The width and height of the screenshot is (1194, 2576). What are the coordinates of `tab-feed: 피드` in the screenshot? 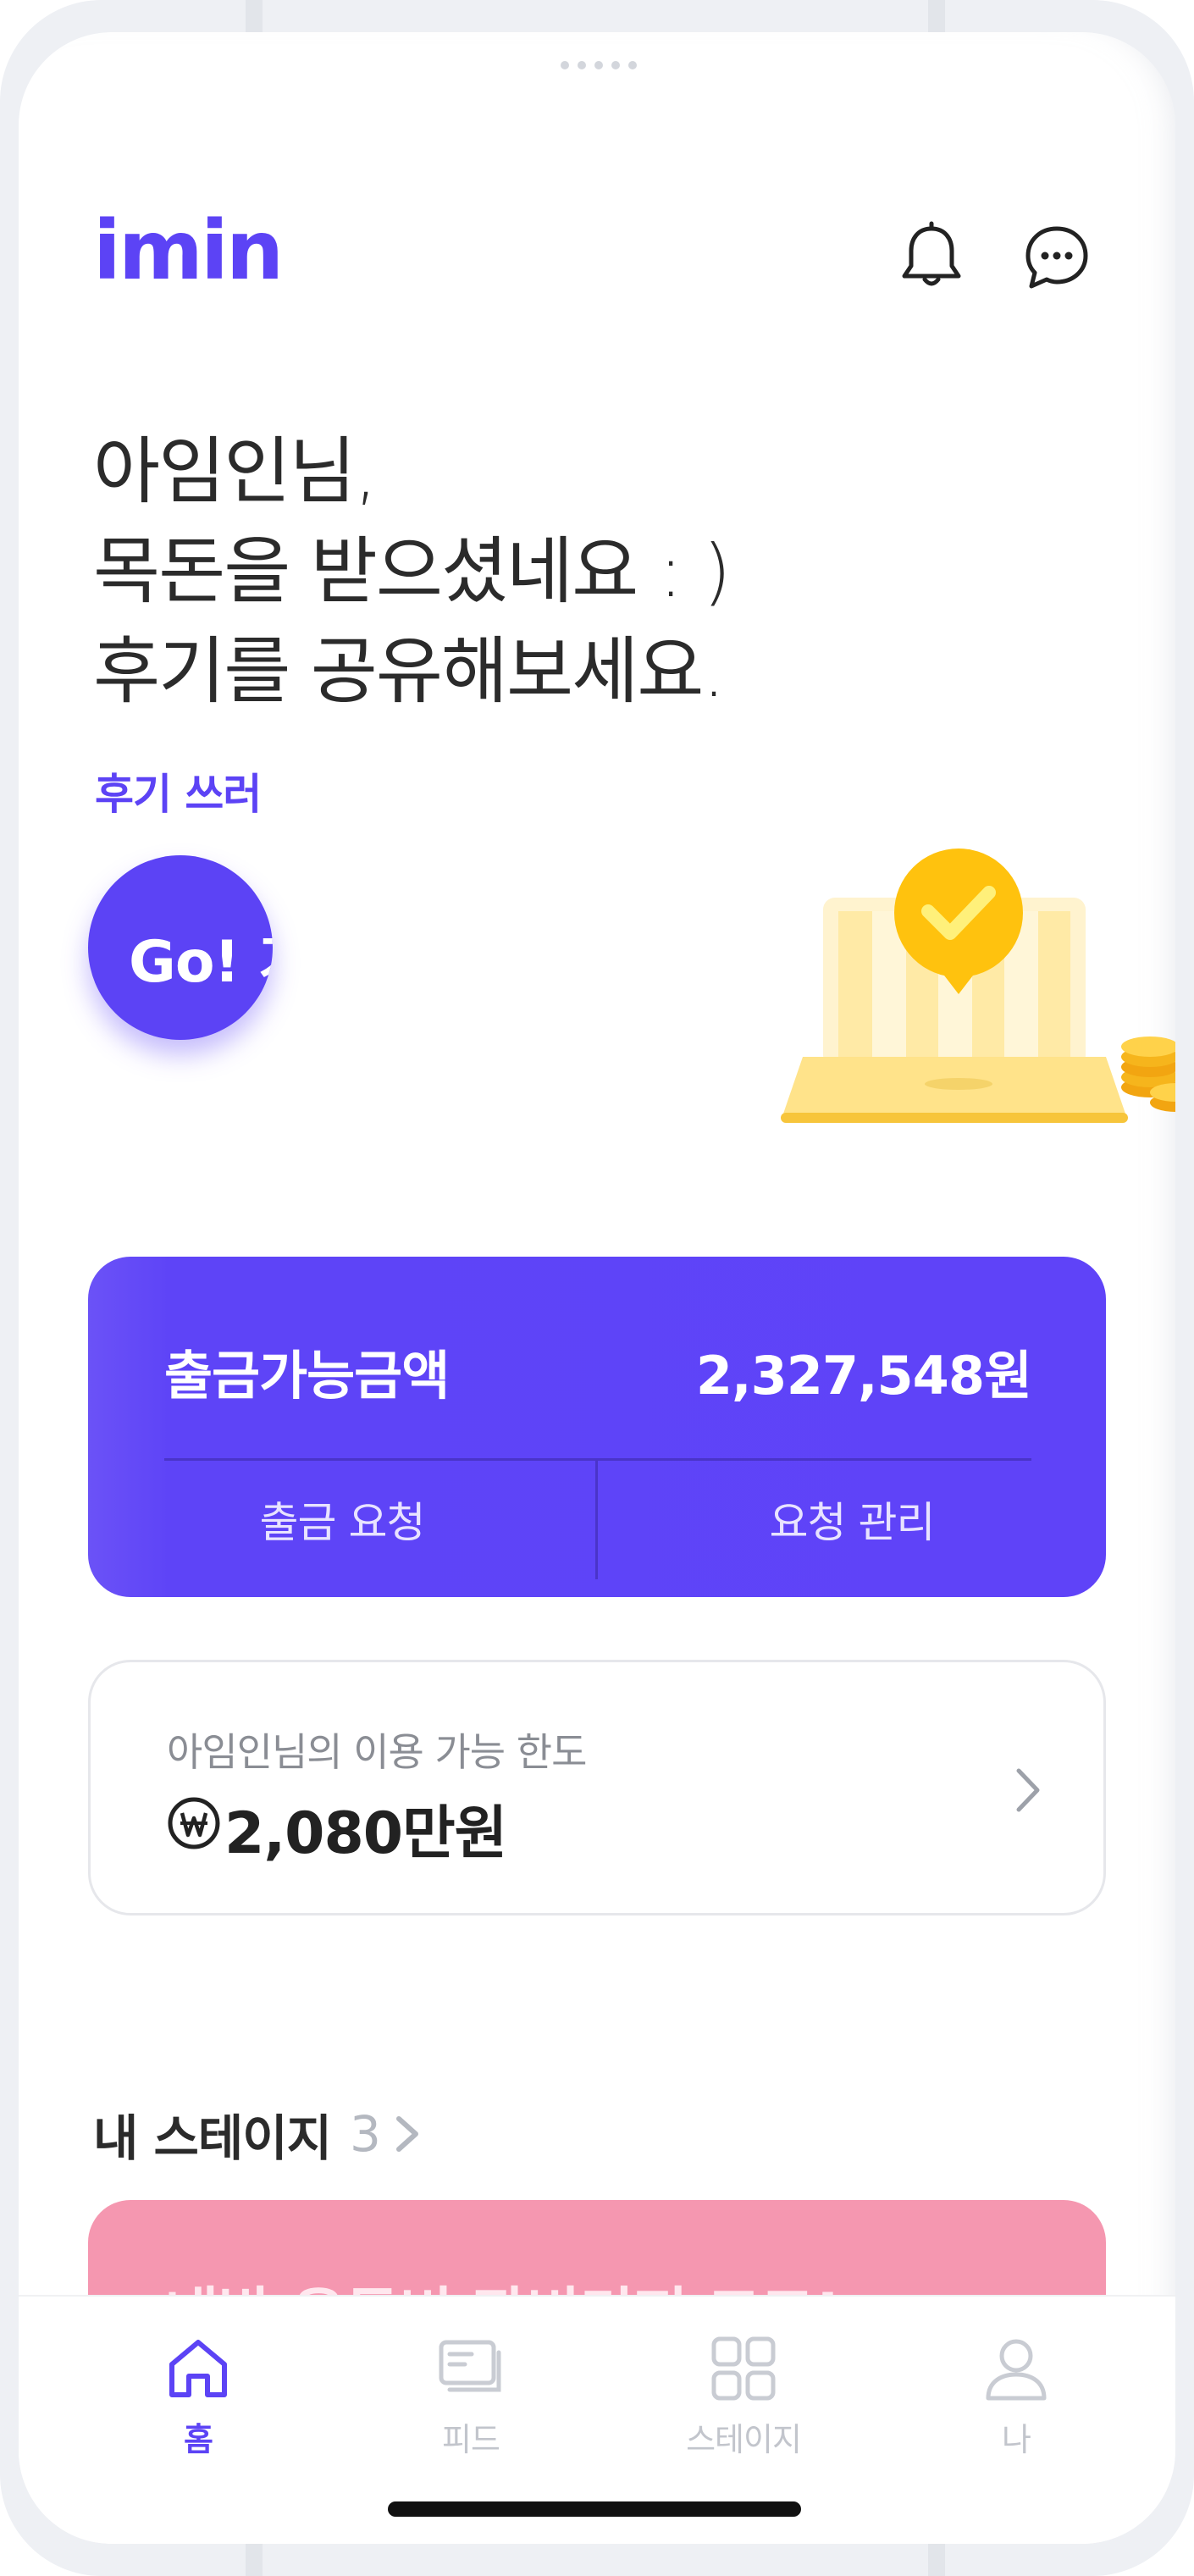 It's located at (470, 2395).